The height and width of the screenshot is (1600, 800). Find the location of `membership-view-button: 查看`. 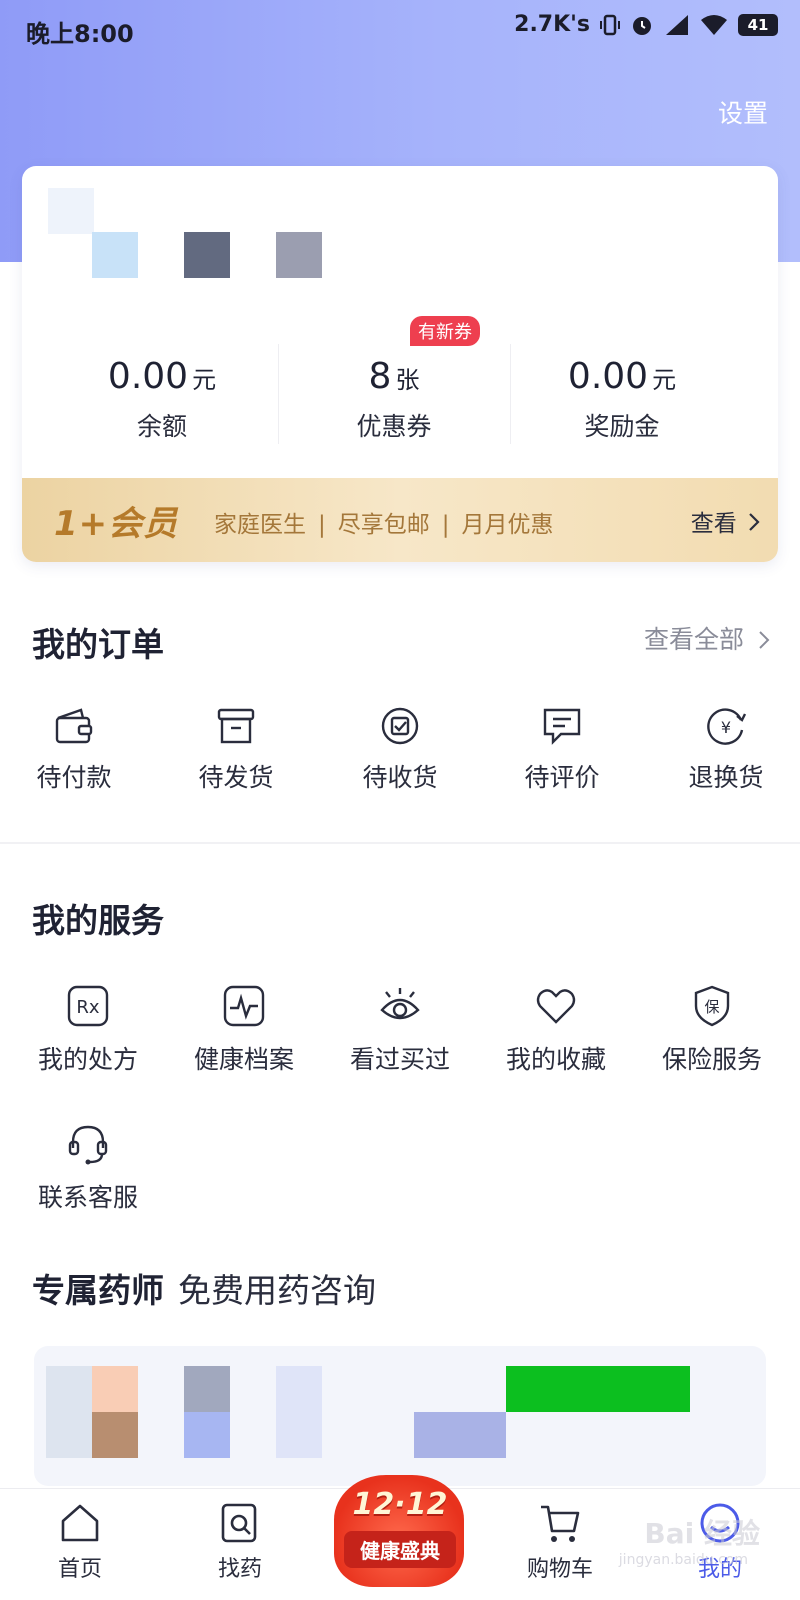

membership-view-button: 查看 is located at coordinates (725, 521).